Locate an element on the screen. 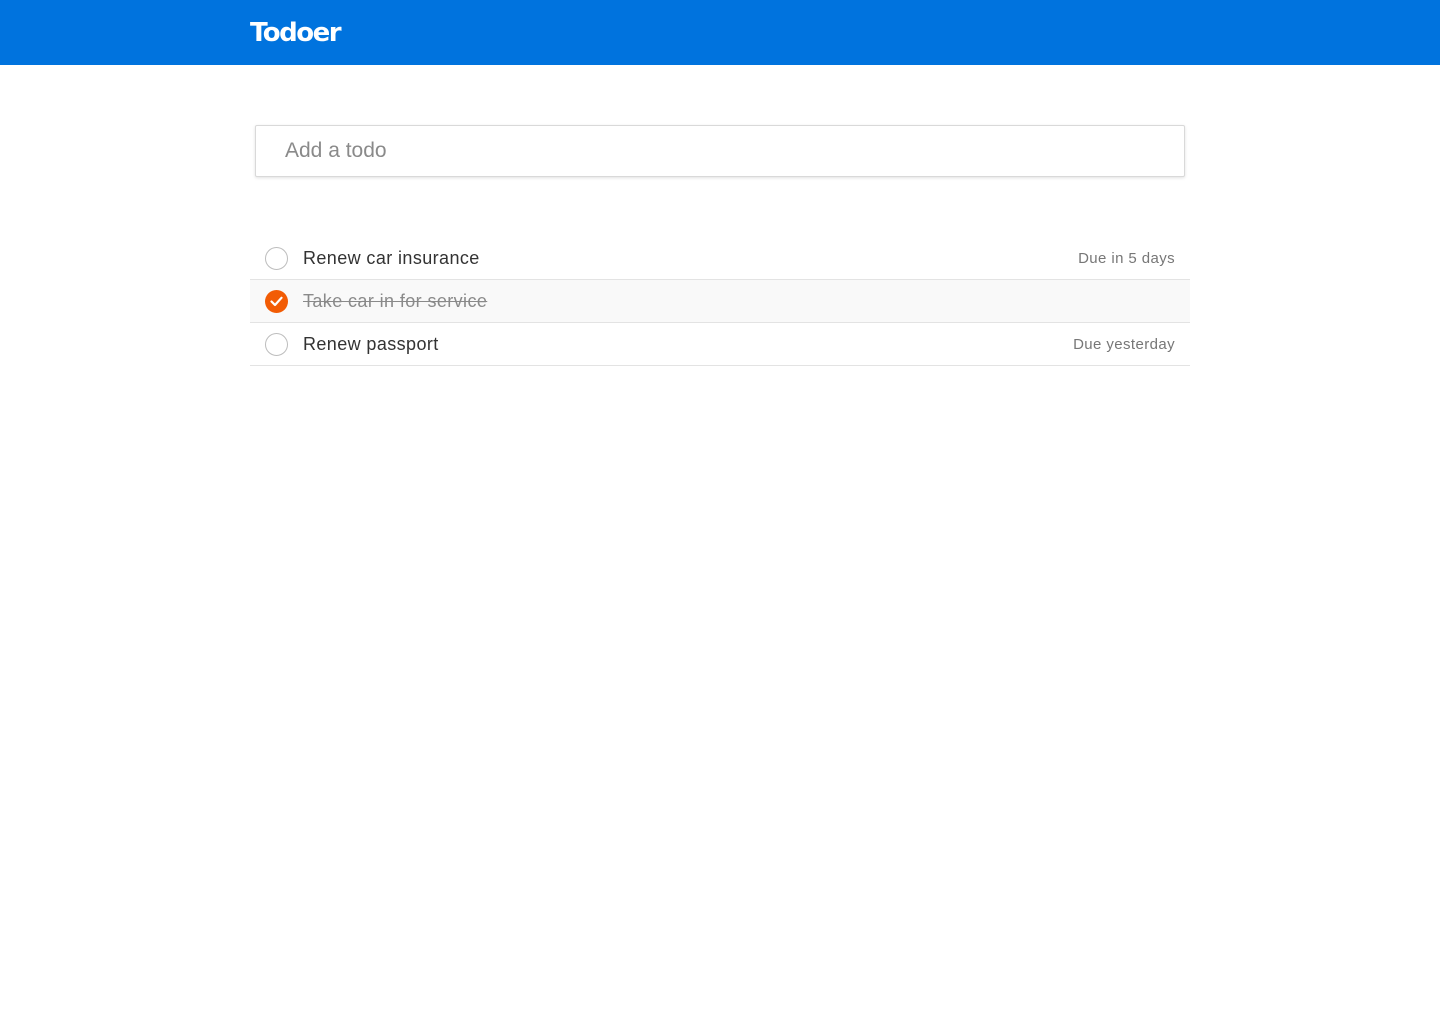  checkmark-icon is located at coordinates (276, 301).